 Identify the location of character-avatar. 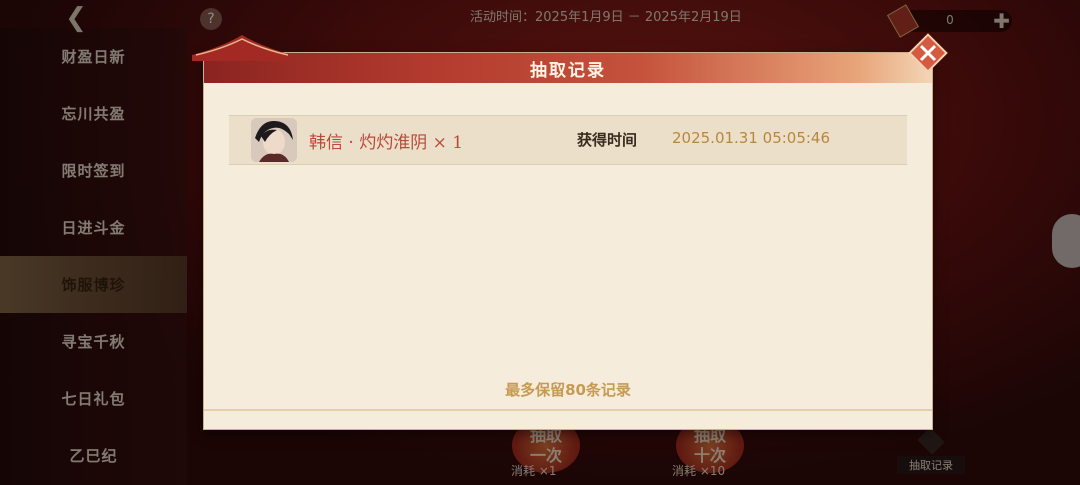
(274, 140).